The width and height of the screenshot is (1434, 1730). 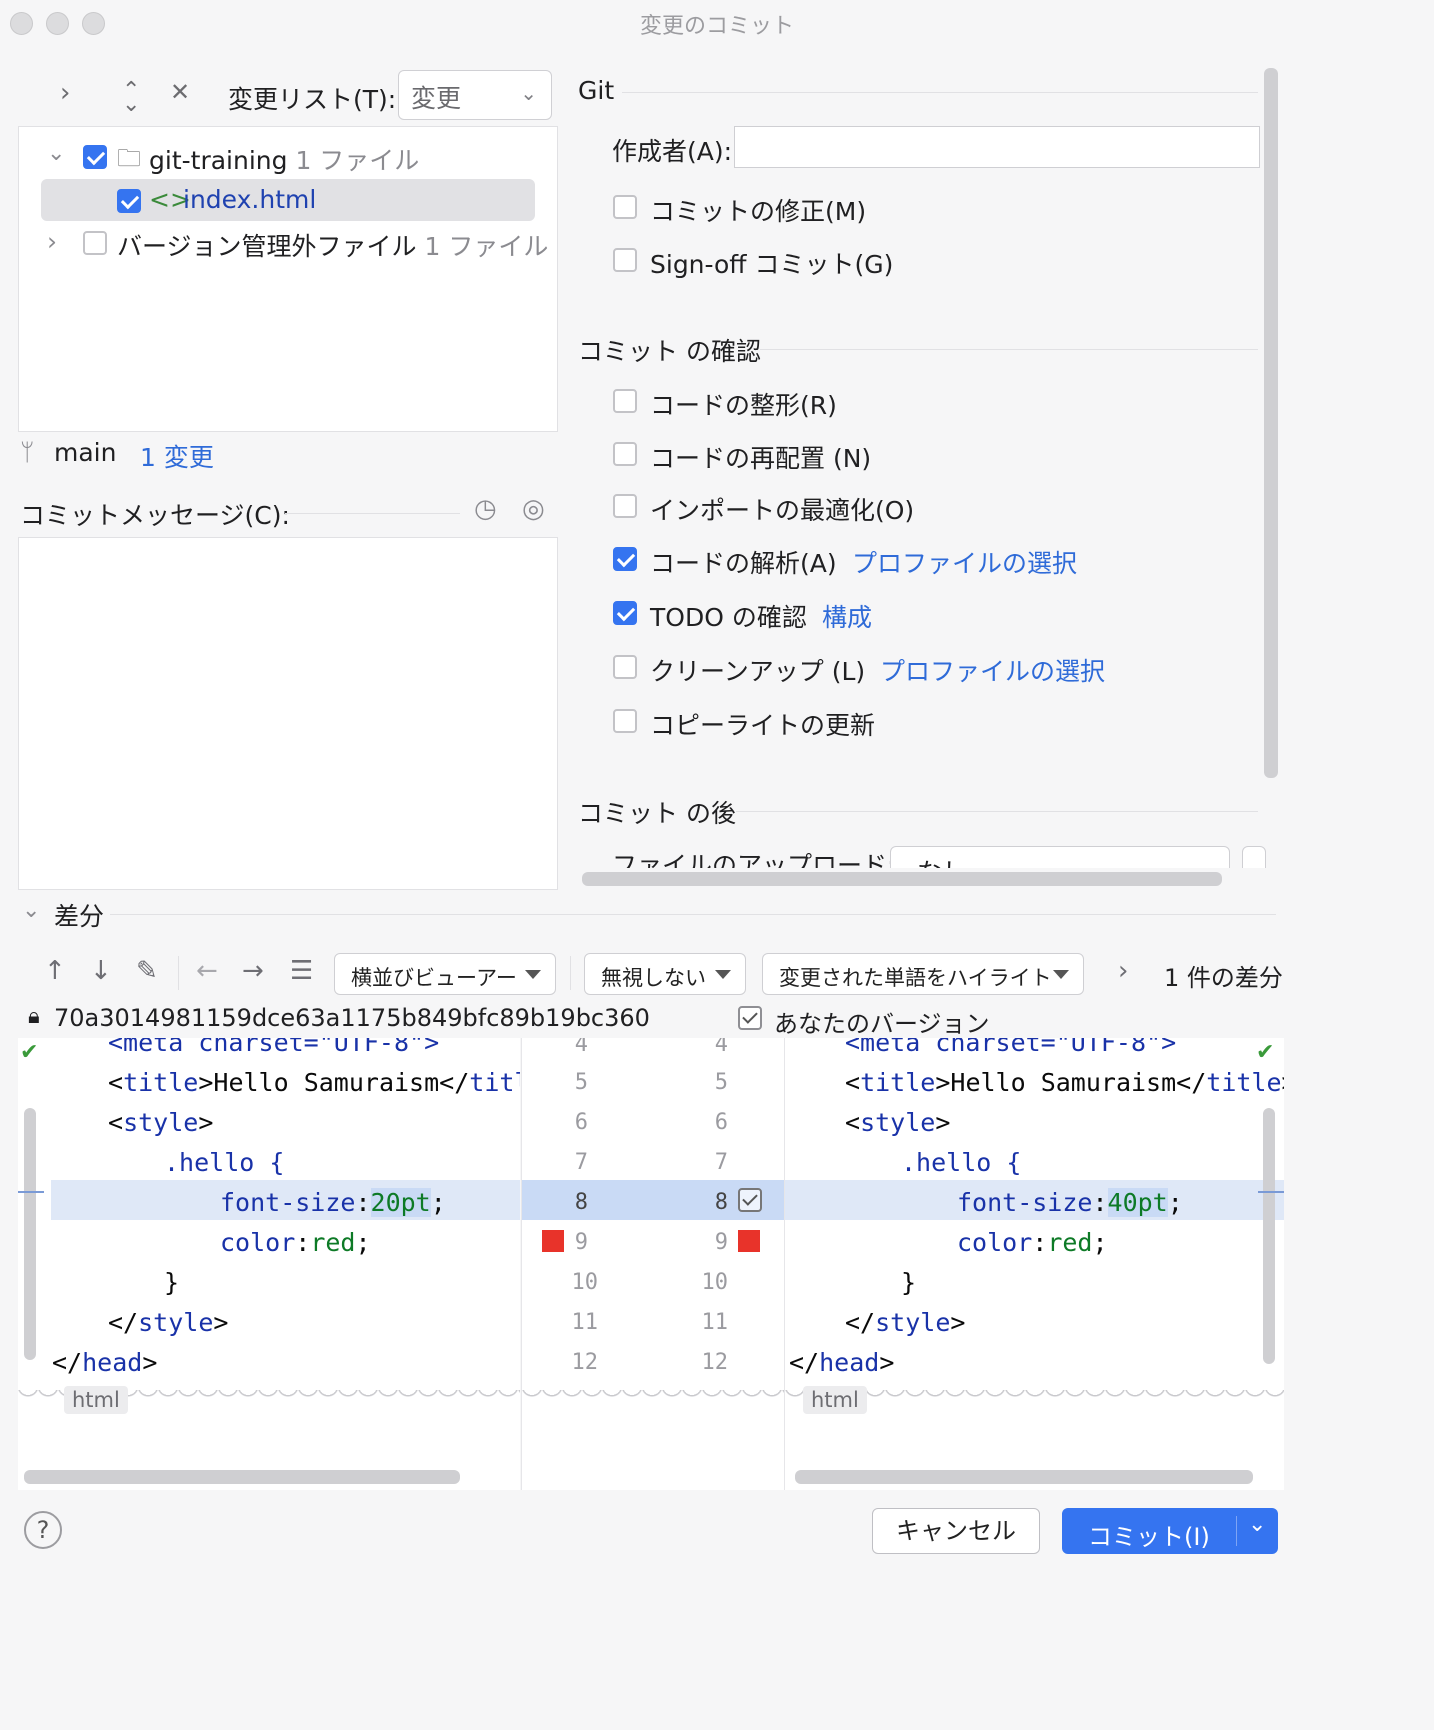 What do you see at coordinates (625, 559) in the screenshot?
I see `analyze-code-checkbox` at bounding box center [625, 559].